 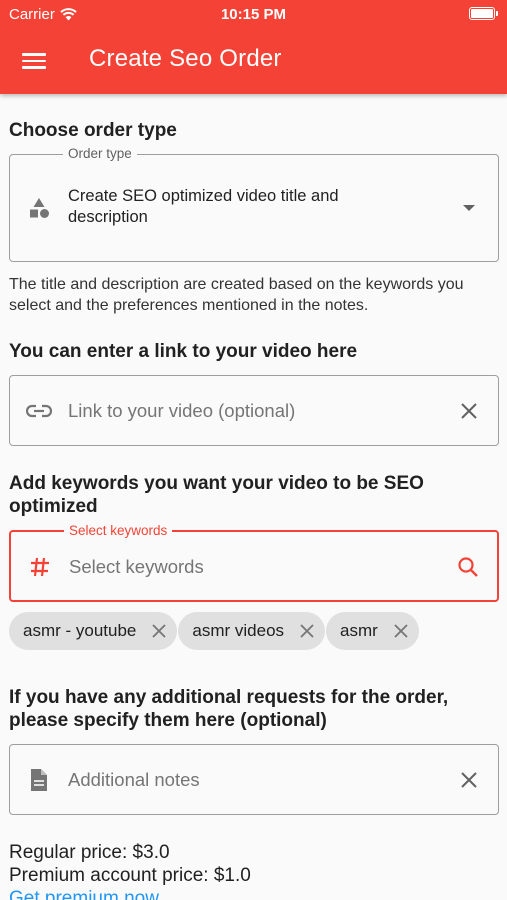 I want to click on keywords-placeholder: Select keywords, so click(x=136, y=566).